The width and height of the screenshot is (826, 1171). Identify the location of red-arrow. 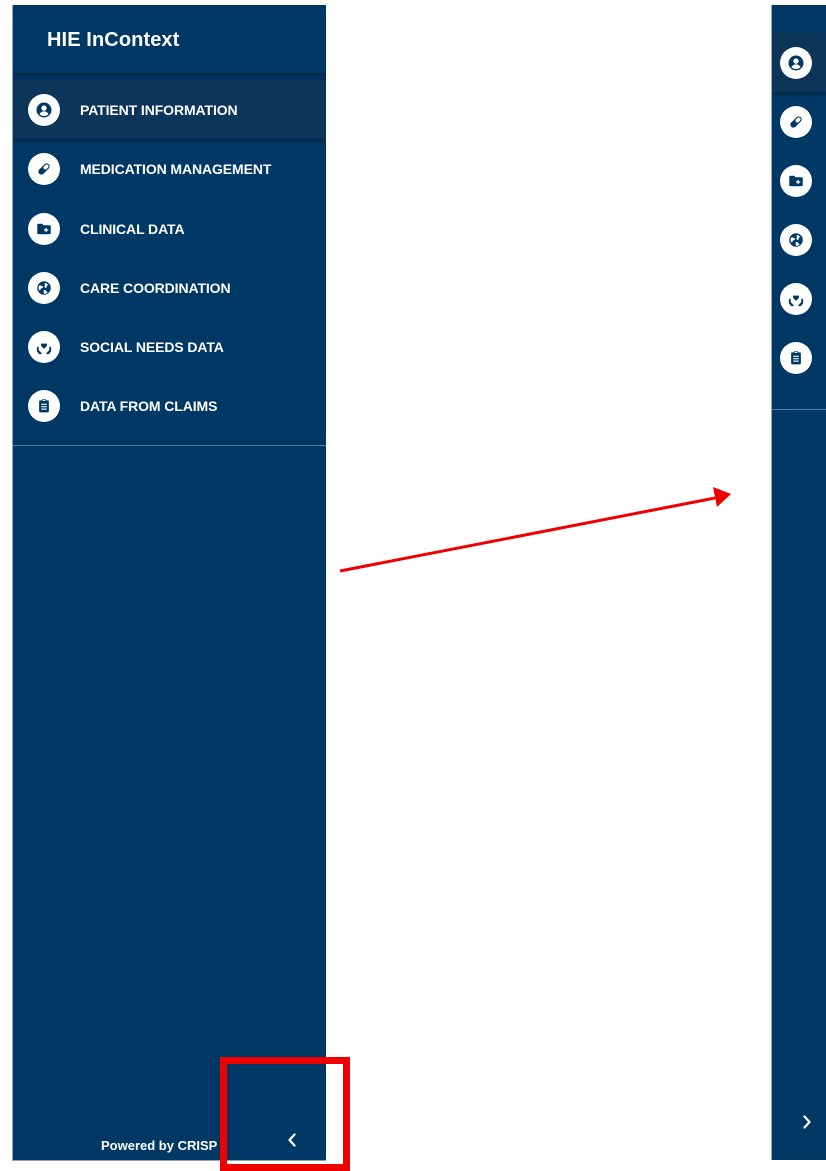
(535, 530).